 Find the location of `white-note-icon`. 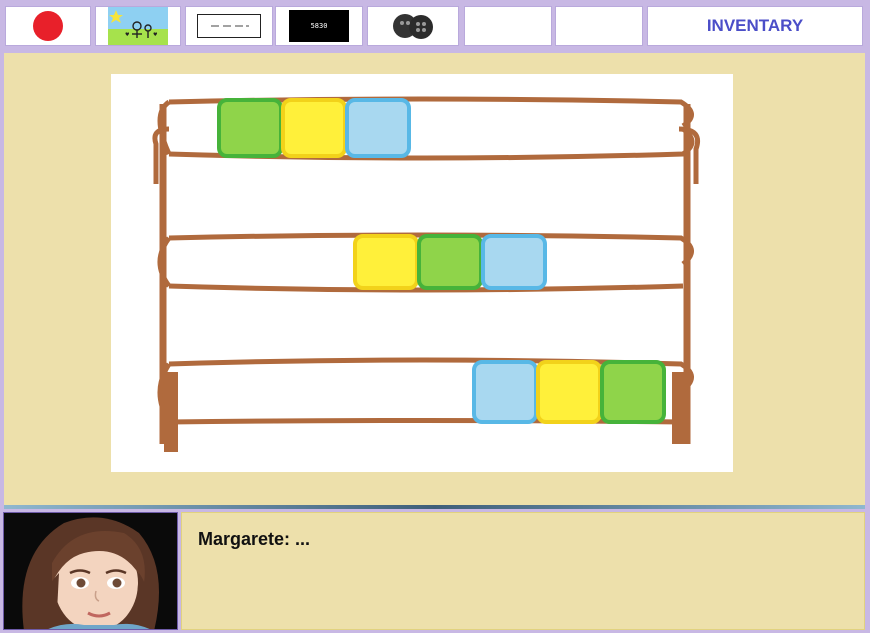

white-note-icon is located at coordinates (229, 26).